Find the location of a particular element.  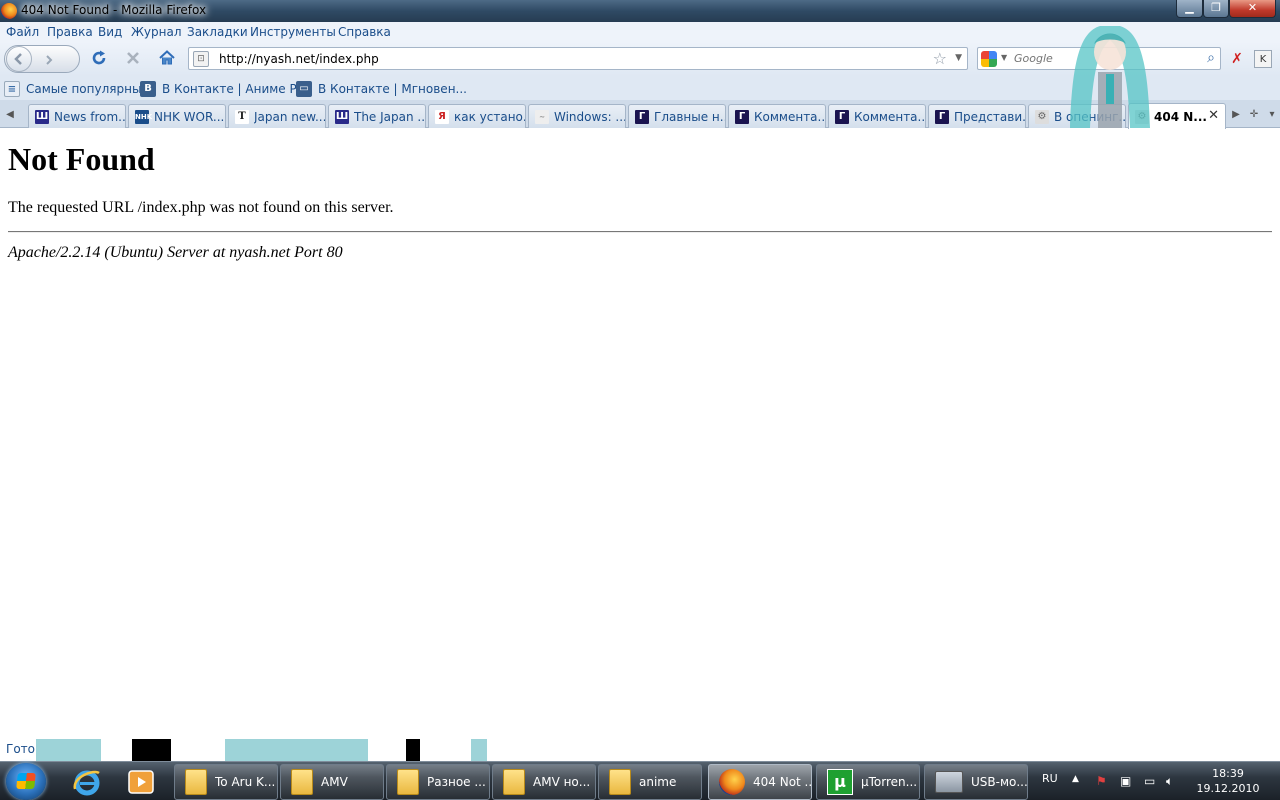

usb-icon is located at coordinates (949, 782).